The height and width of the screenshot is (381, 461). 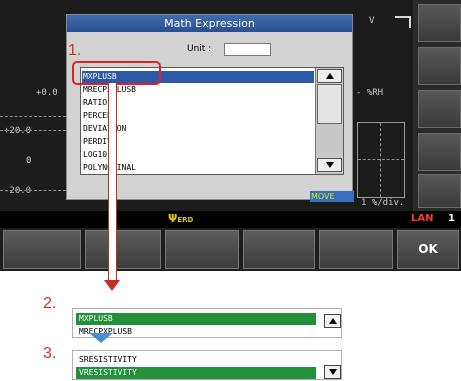 I want to click on ok-button: OK, so click(x=428, y=249).